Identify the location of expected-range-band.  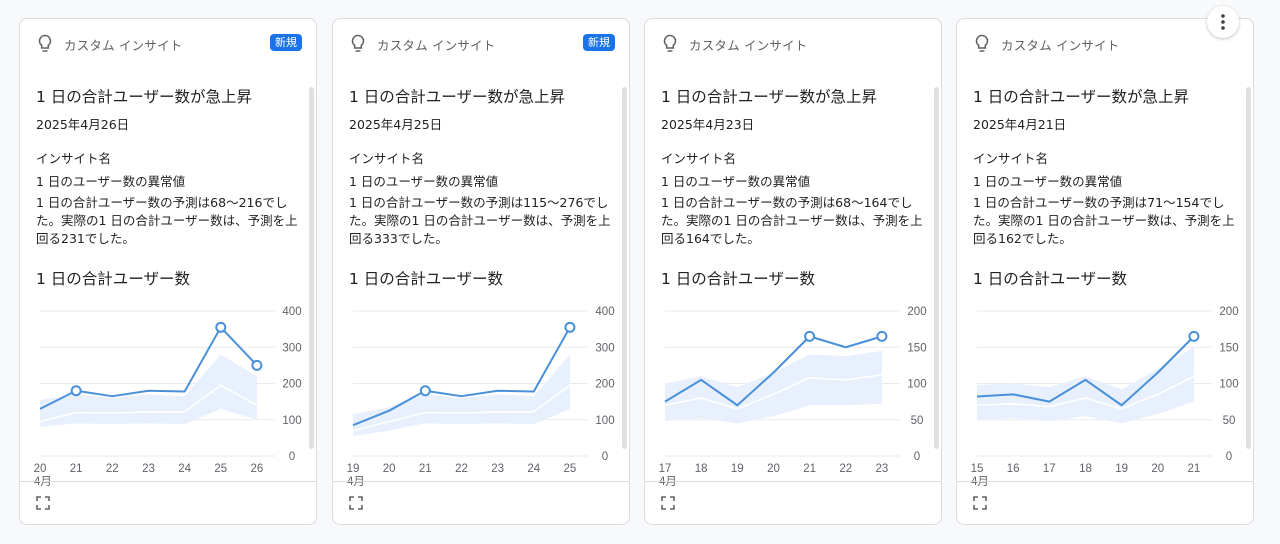
(773, 387).